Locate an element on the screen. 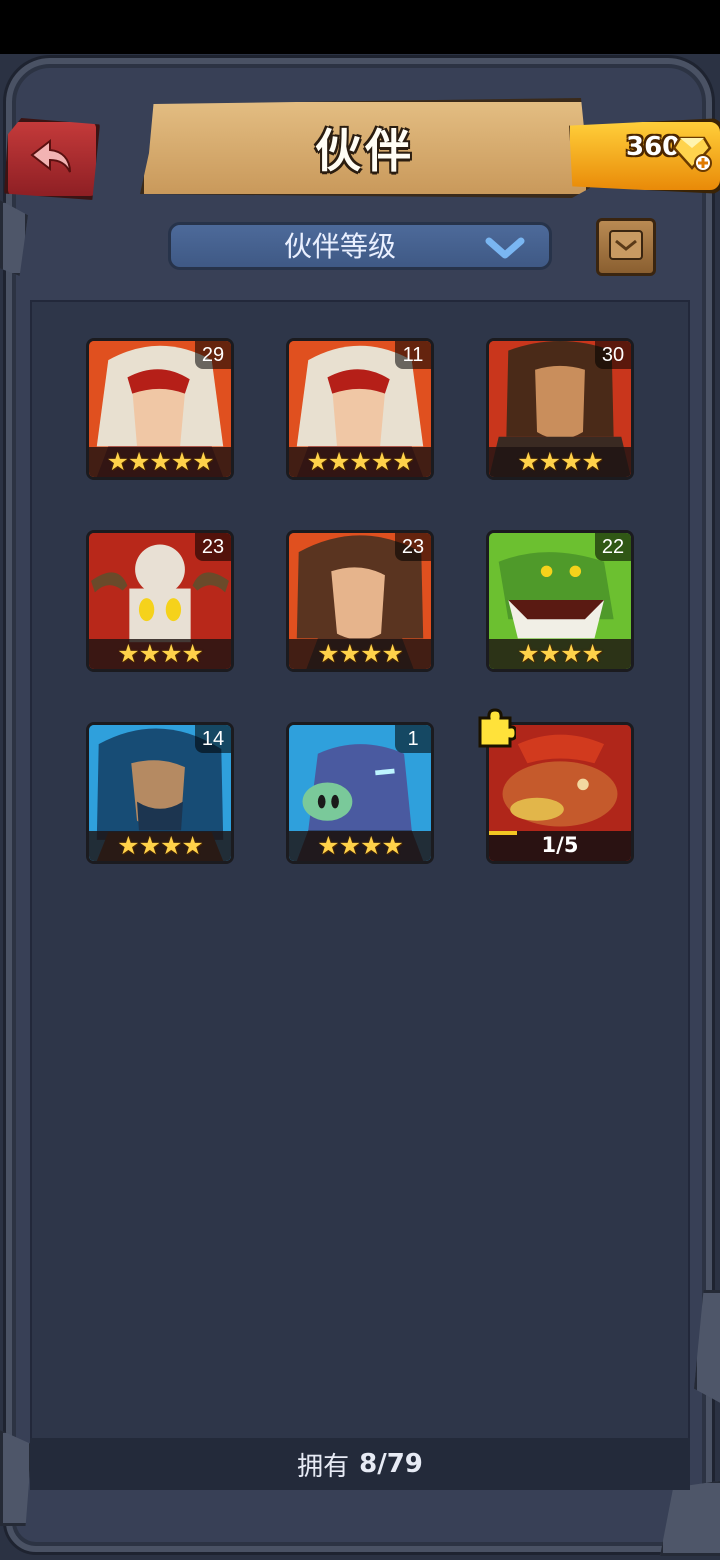 The height and width of the screenshot is (1560, 720). page-title: 伙伴 is located at coordinates (365, 151).